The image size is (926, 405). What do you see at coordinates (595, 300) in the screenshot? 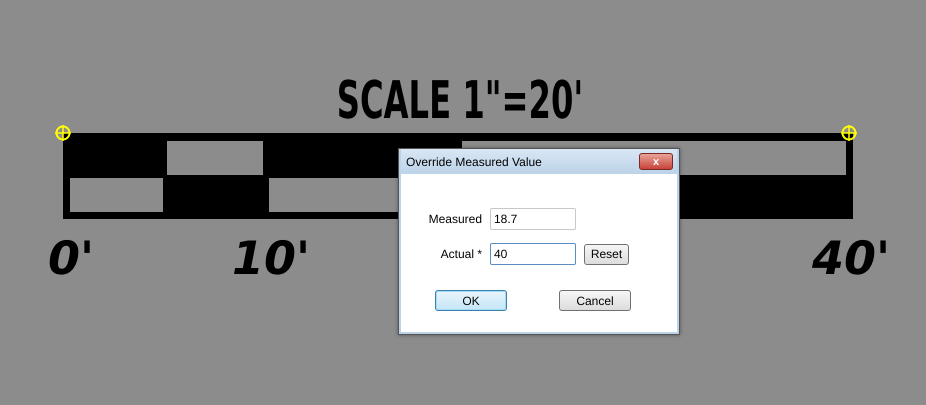
I see `dialog-button: Cancel` at bounding box center [595, 300].